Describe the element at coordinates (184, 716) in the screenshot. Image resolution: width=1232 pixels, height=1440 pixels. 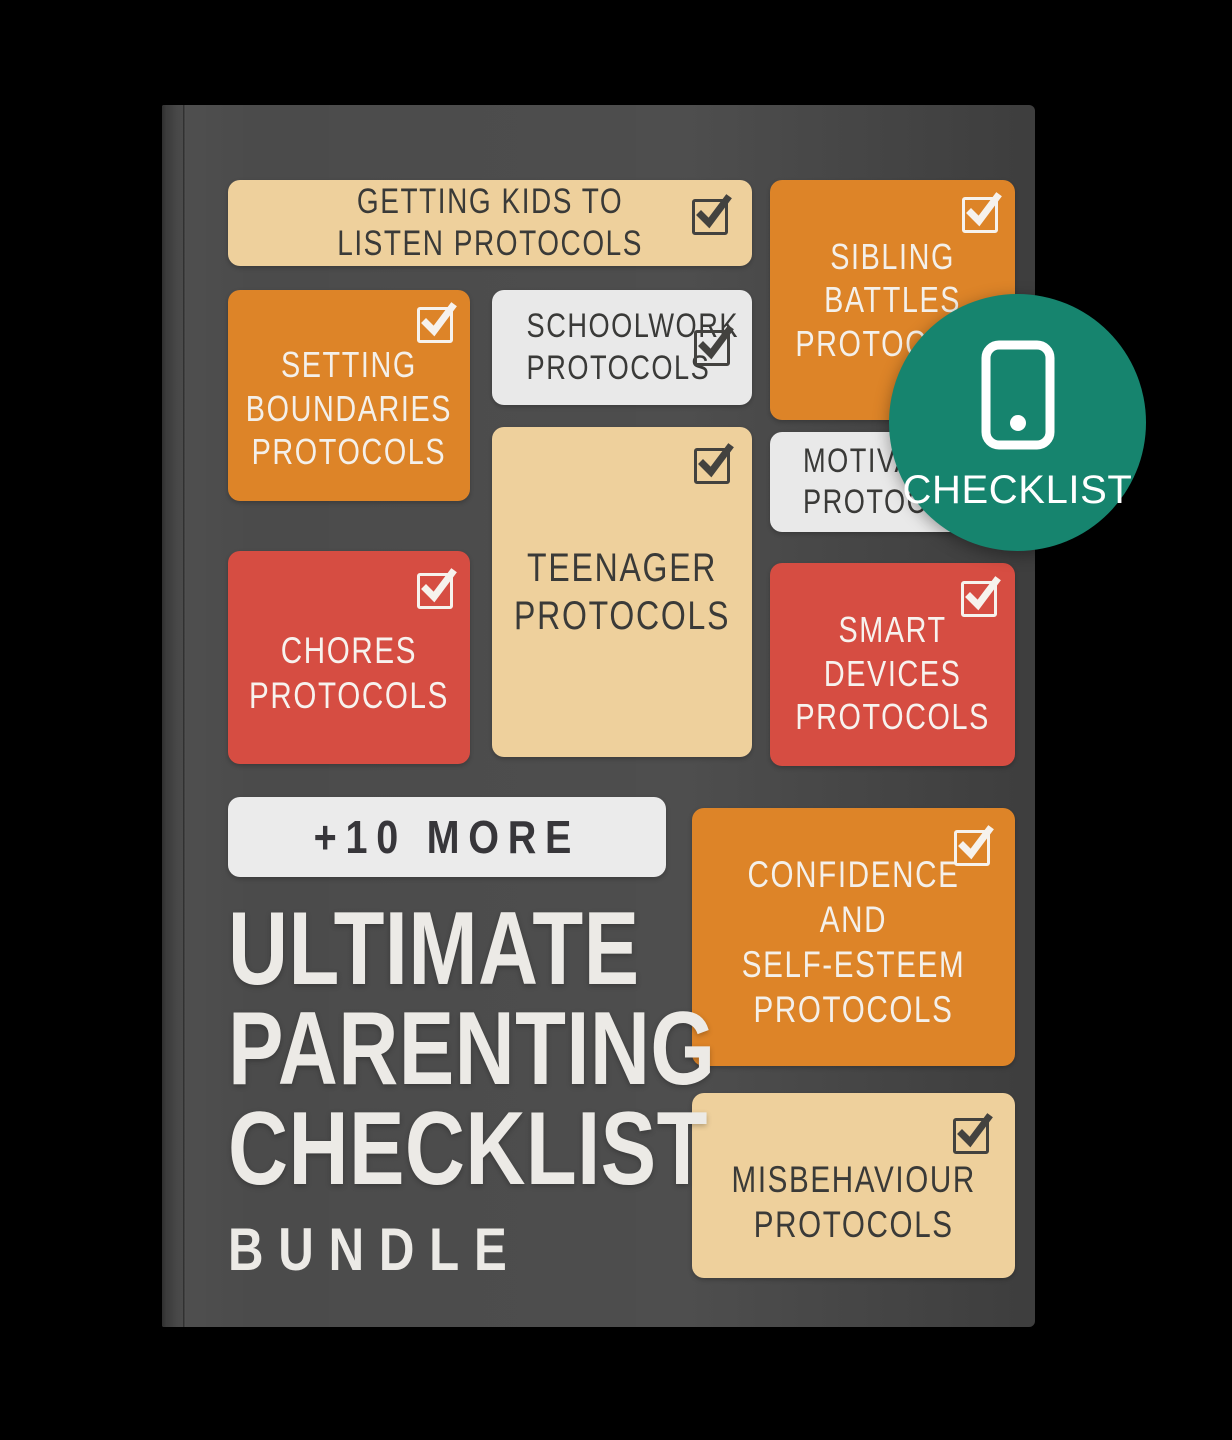
I see `book-spine-groove` at that location.